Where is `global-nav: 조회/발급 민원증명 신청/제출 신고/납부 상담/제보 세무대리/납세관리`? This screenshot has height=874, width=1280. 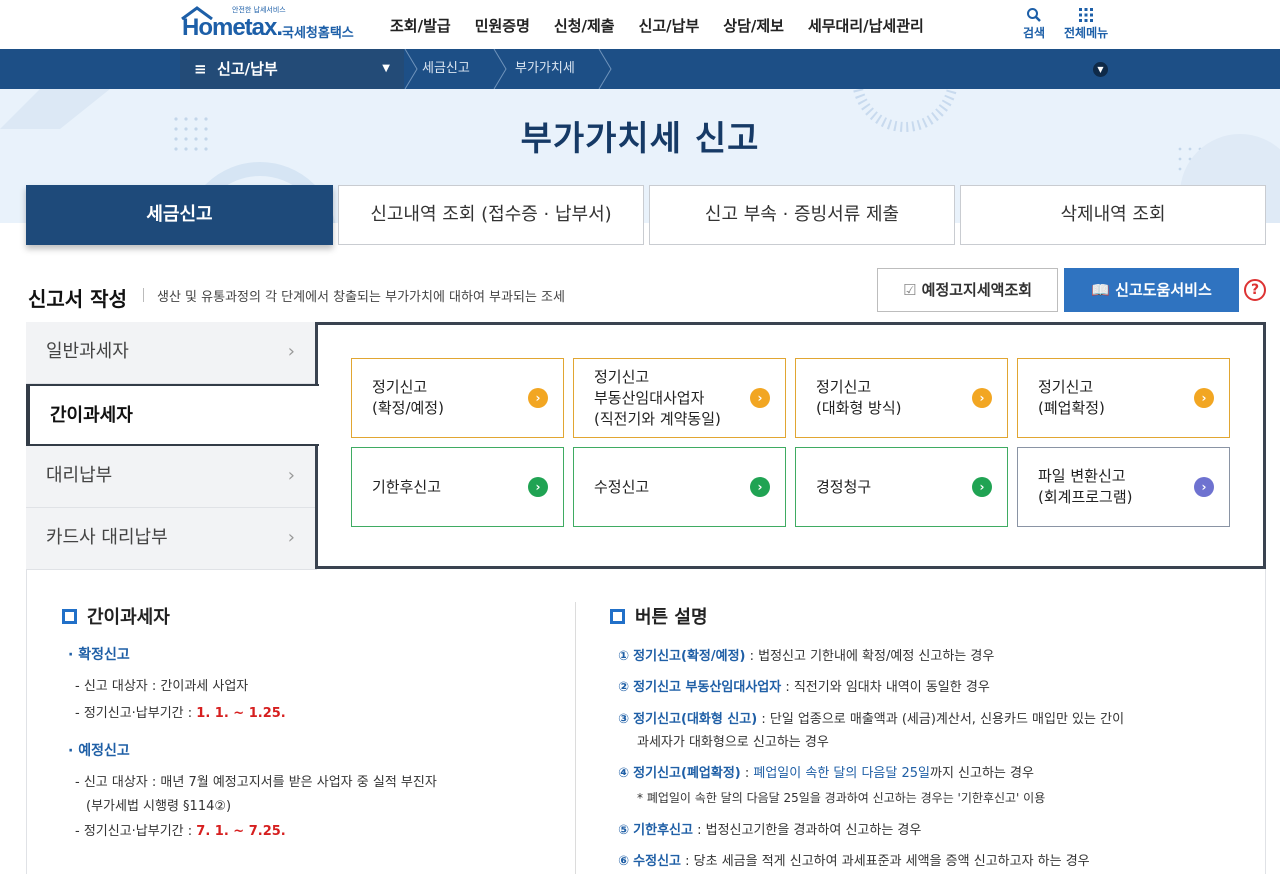 global-nav: 조회/발급 민원증명 신청/제출 신고/납부 상담/제보 세무대리/납세관리 is located at coordinates (657, 24).